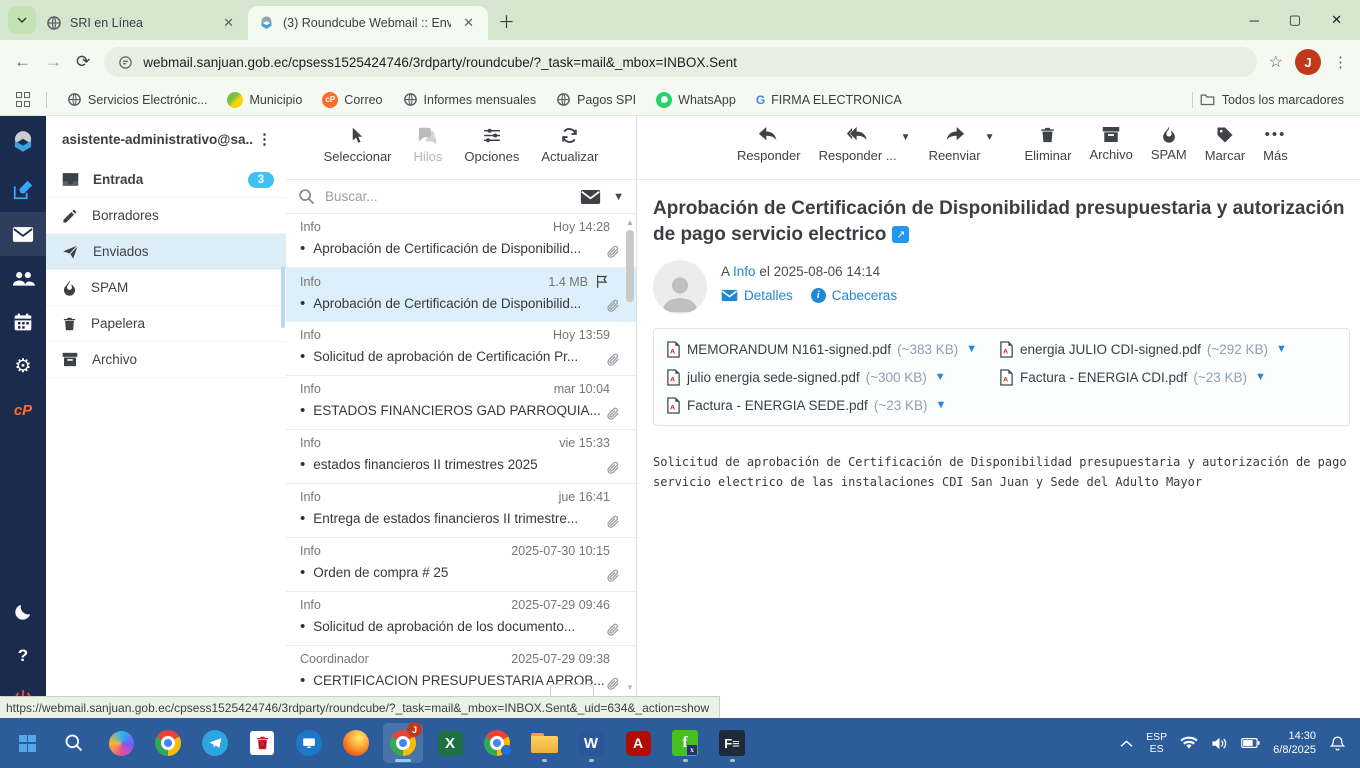 Image resolution: width=1360 pixels, height=768 pixels. I want to click on attachment-chip: A Factura - ENERGIA SEDE.pdf (~23 KB) ▼, so click(832, 405).